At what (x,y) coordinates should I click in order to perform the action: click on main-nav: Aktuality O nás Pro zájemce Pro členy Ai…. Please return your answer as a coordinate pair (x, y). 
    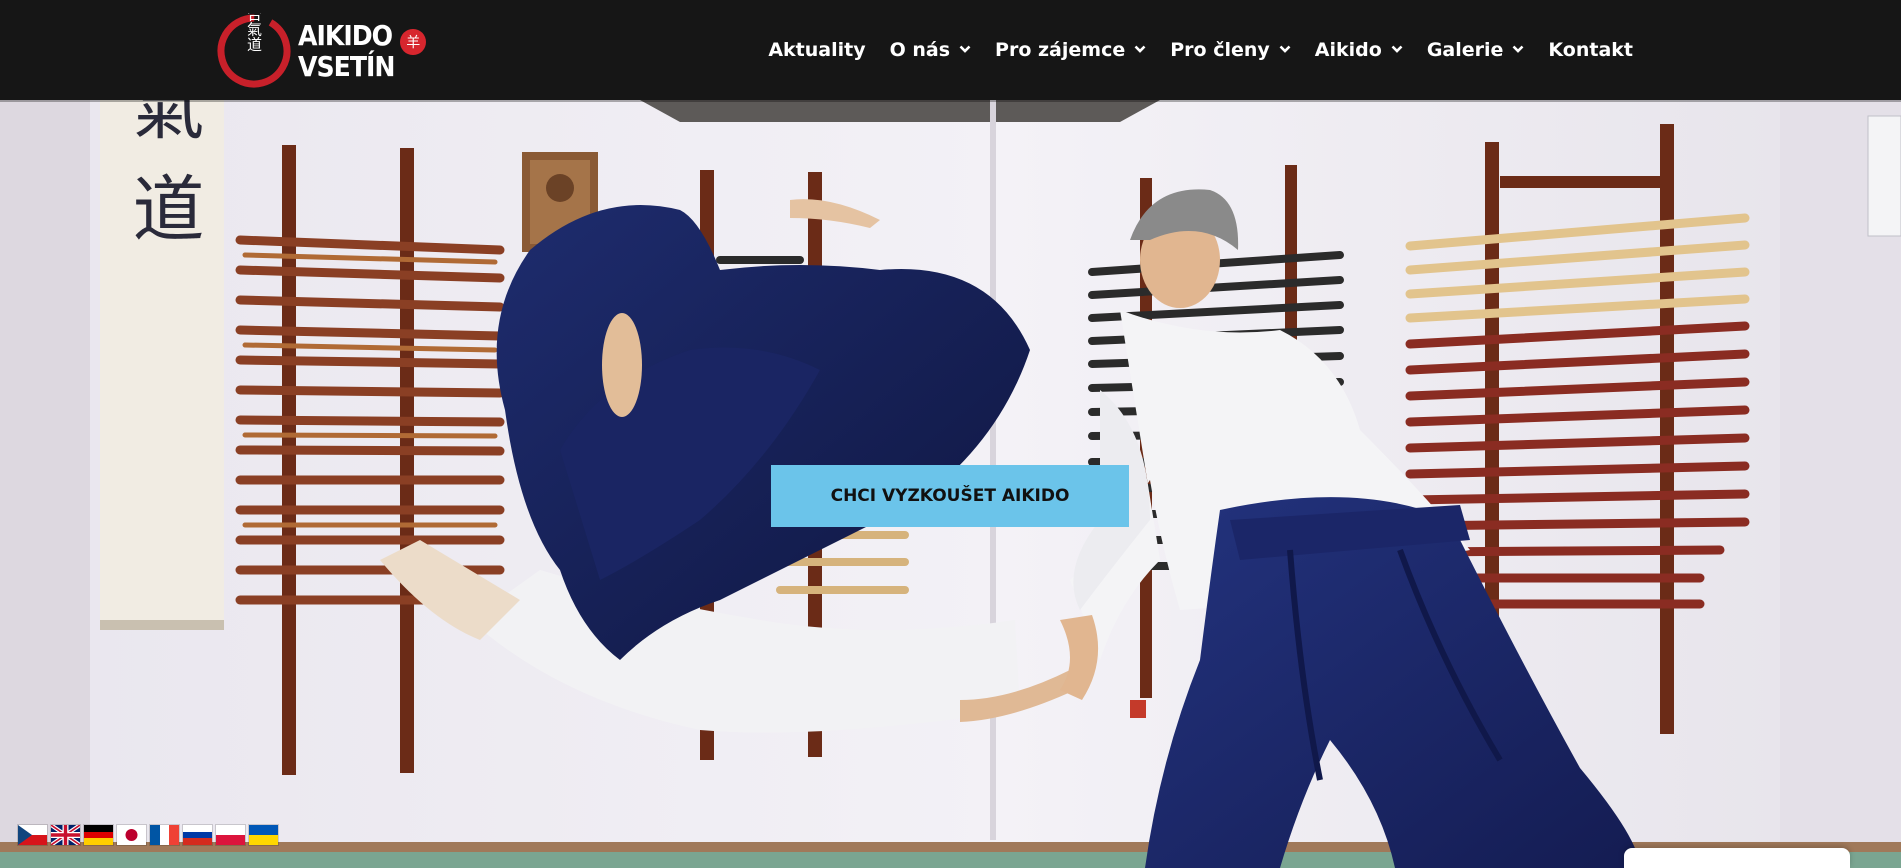
    Looking at the image, I should click on (1200, 50).